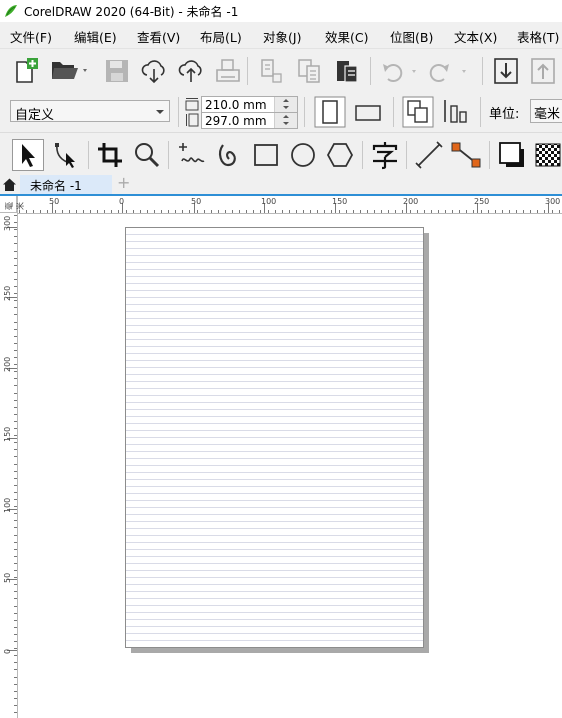 The height and width of the screenshot is (718, 562). I want to click on units-select: 毫米, so click(546, 111).